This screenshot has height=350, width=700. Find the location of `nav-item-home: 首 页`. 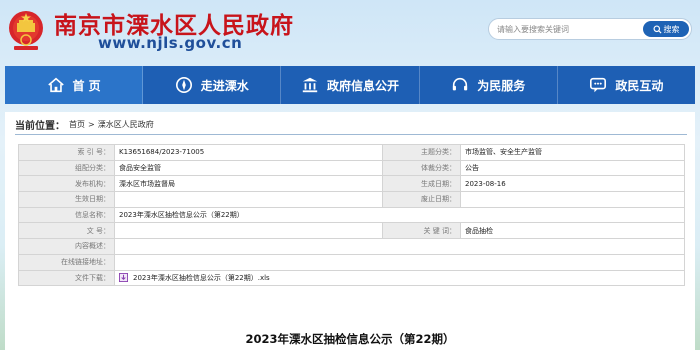

nav-item-home: 首 页 is located at coordinates (74, 85).